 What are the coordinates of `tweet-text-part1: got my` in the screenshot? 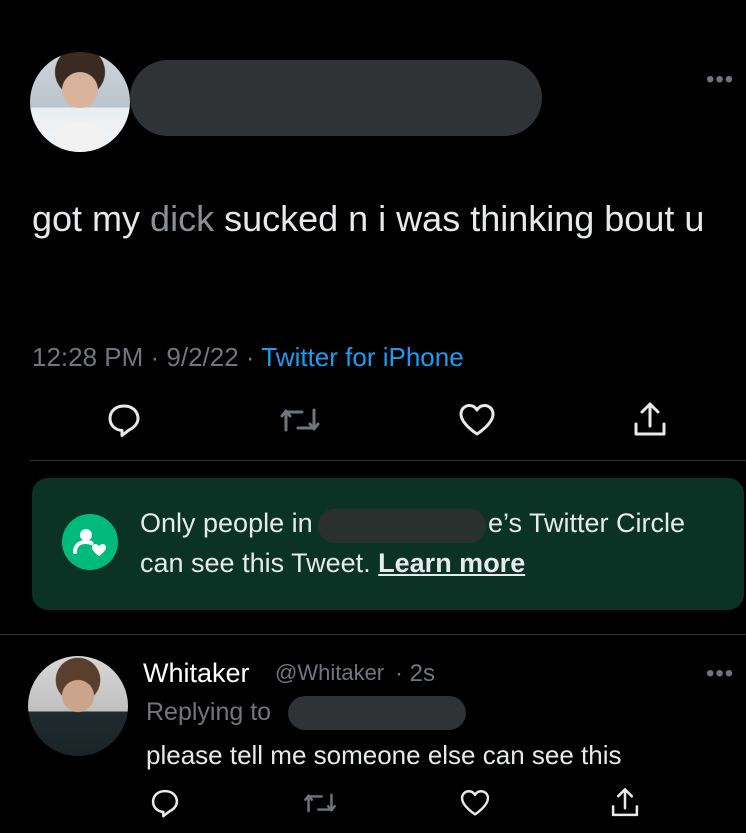 It's located at (91, 218).